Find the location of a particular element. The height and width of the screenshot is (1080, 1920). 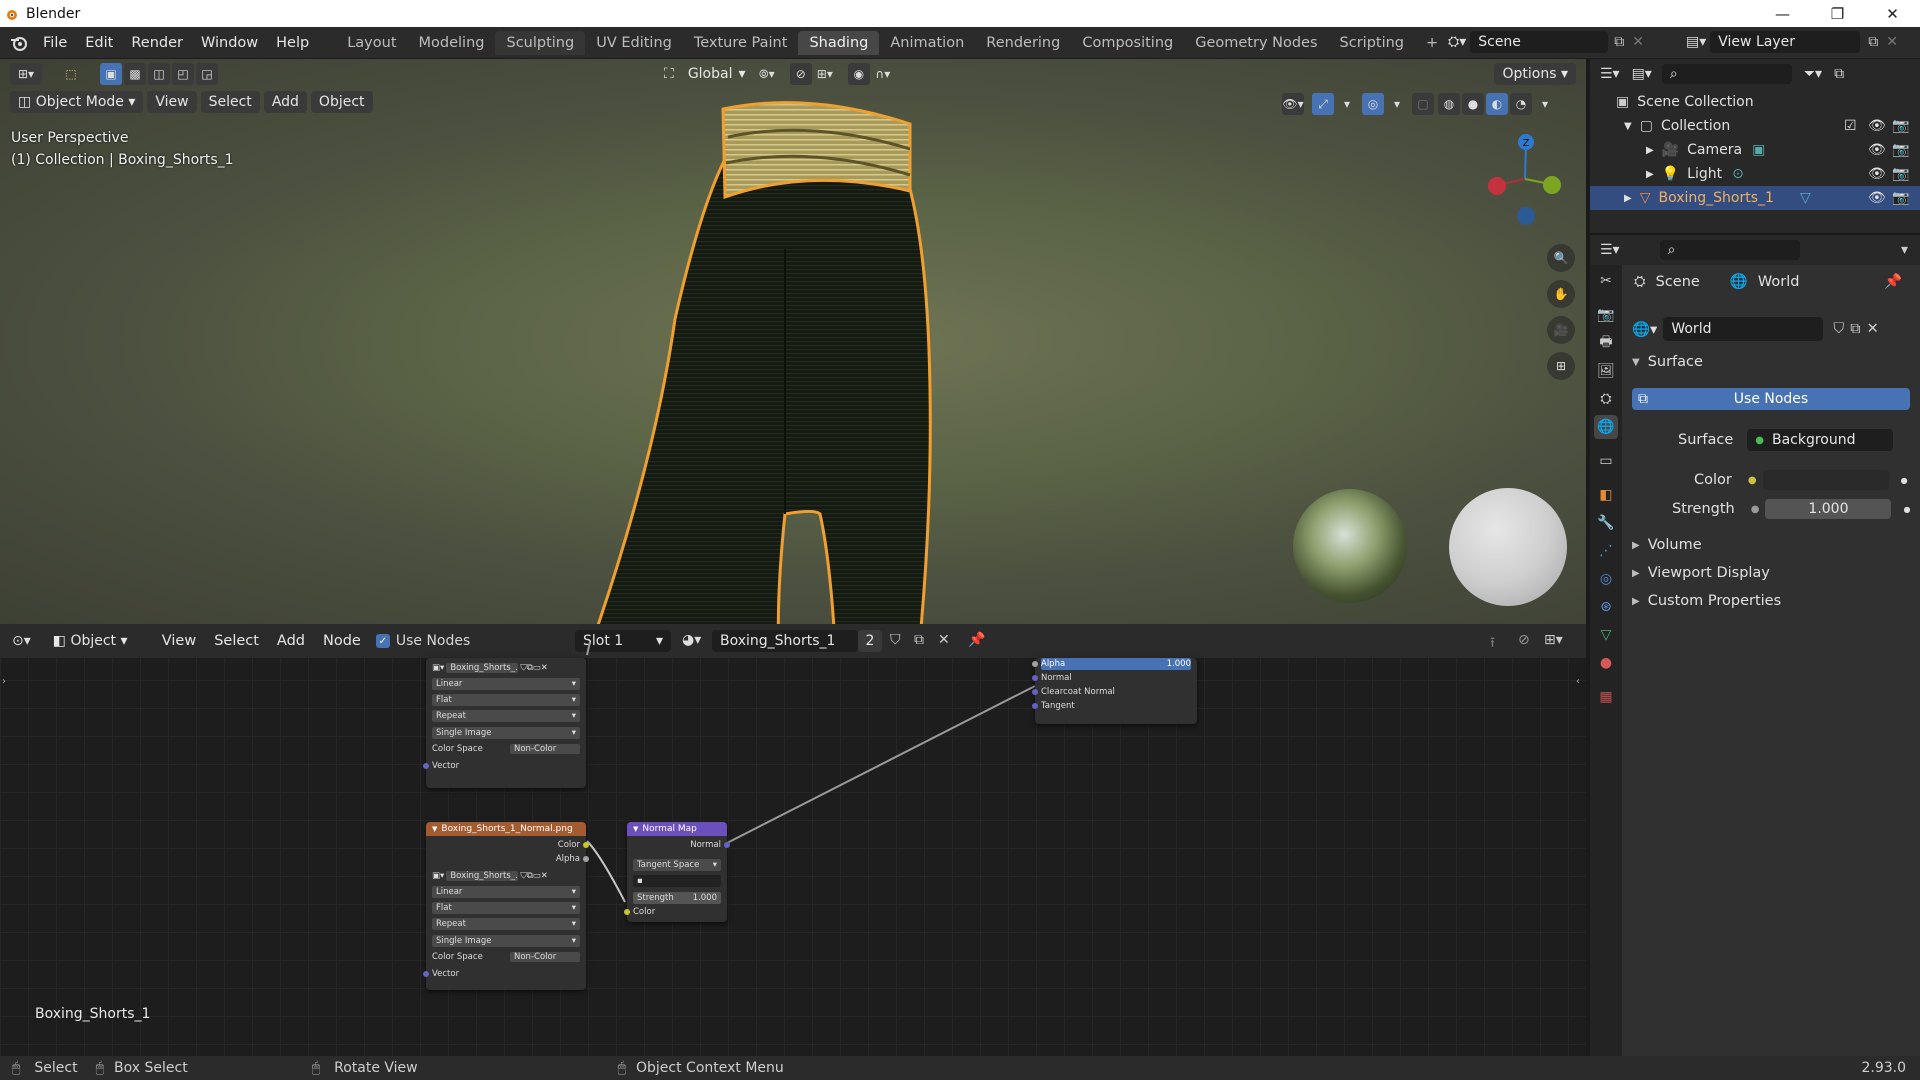

interpolation-dropdown: Linear ▾ is located at coordinates (506, 684).